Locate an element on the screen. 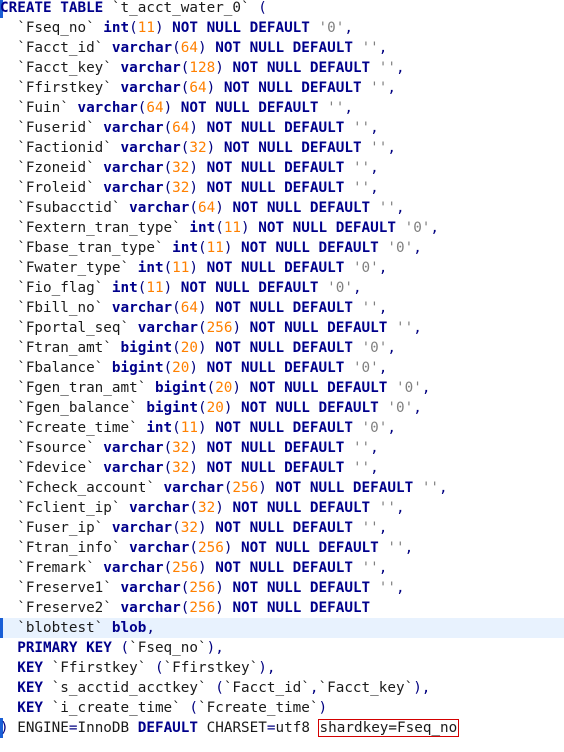 This screenshot has height=752, width=564. number-literal: 11 is located at coordinates (189, 428).